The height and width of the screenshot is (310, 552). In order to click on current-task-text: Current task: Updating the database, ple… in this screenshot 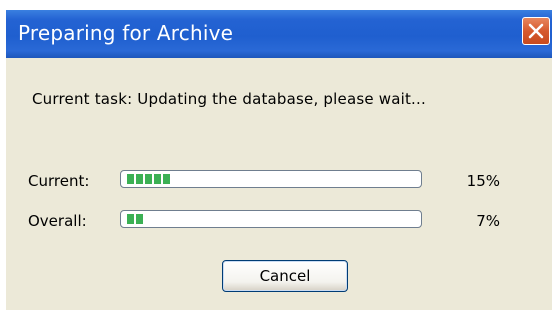, I will do `click(229, 99)`.